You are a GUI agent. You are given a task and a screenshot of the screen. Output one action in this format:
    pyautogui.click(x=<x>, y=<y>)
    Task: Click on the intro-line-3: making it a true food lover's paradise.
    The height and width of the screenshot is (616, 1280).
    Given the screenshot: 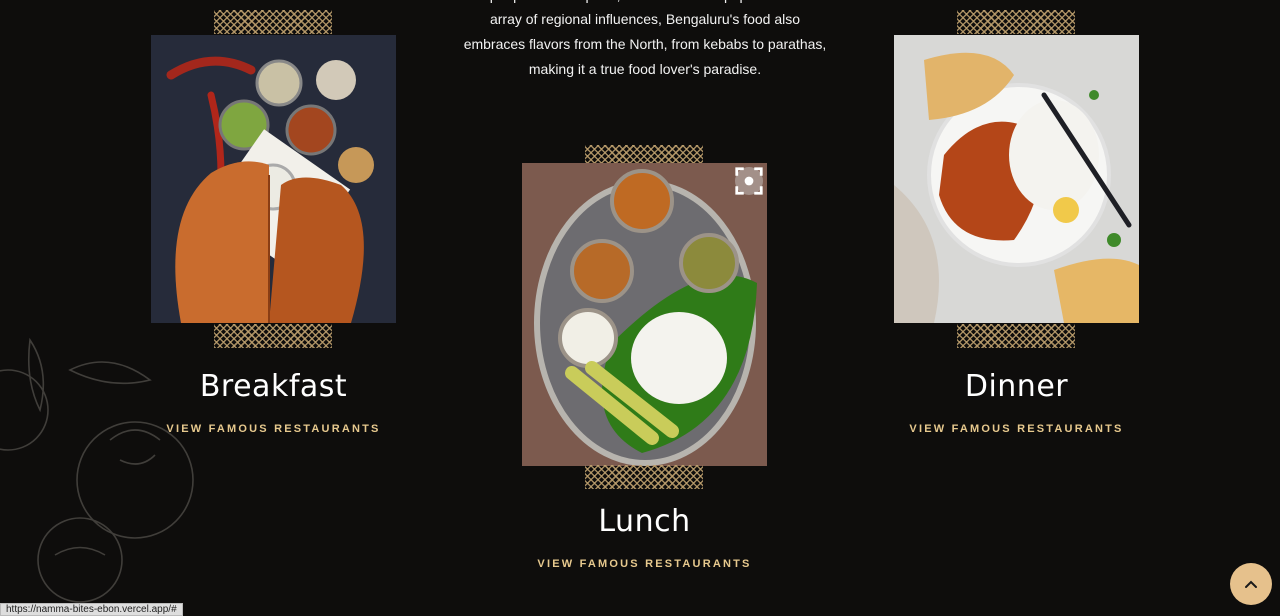 What is the action you would take?
    pyautogui.click(x=645, y=69)
    